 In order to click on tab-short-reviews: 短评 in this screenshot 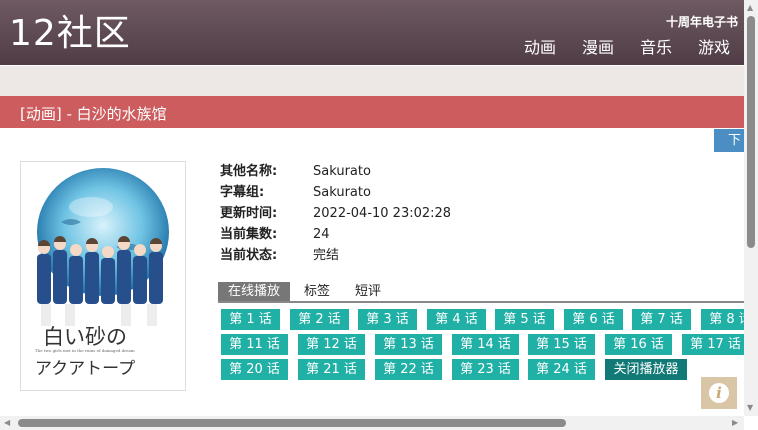, I will do `click(368, 291)`.